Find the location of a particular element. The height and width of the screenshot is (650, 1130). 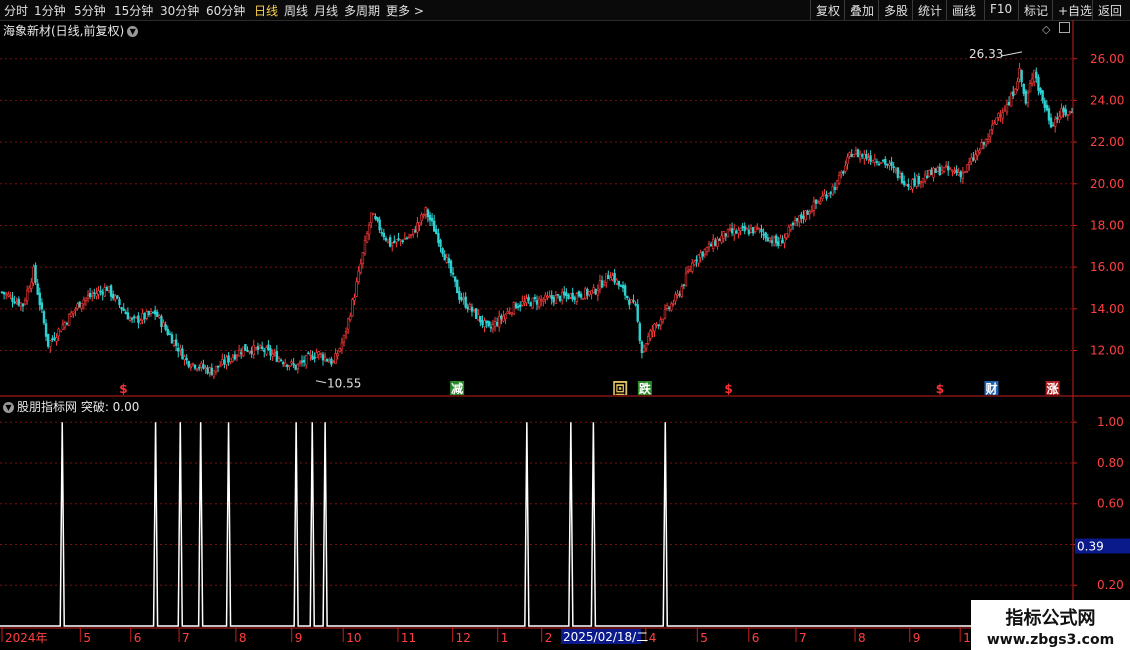

low-price-label: 10.55 is located at coordinates (344, 384).